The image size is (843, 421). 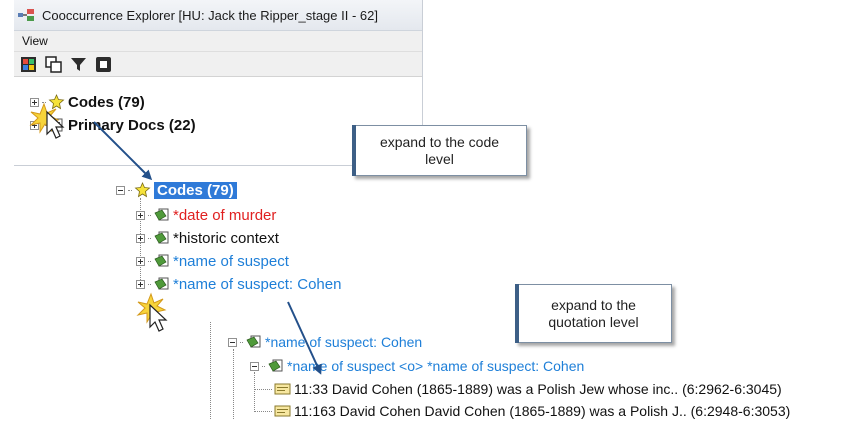 What do you see at coordinates (123, 151) in the screenshot?
I see `arrow-to-code-level` at bounding box center [123, 151].